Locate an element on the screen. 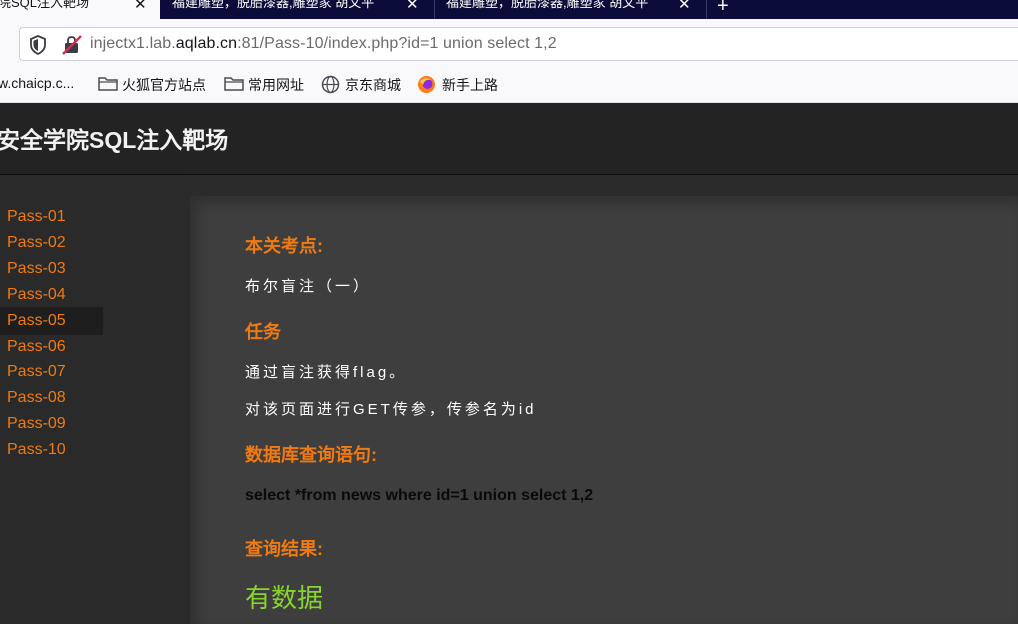 The image size is (1018, 624). section-title-task: 任务 is located at coordinates (263, 332).